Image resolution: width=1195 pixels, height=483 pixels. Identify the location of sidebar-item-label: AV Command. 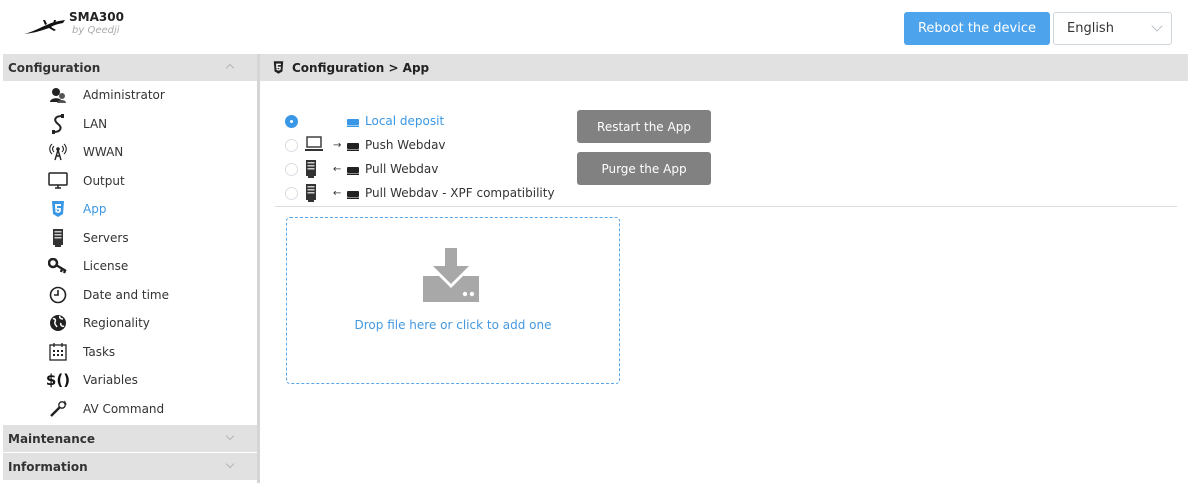
(124, 408).